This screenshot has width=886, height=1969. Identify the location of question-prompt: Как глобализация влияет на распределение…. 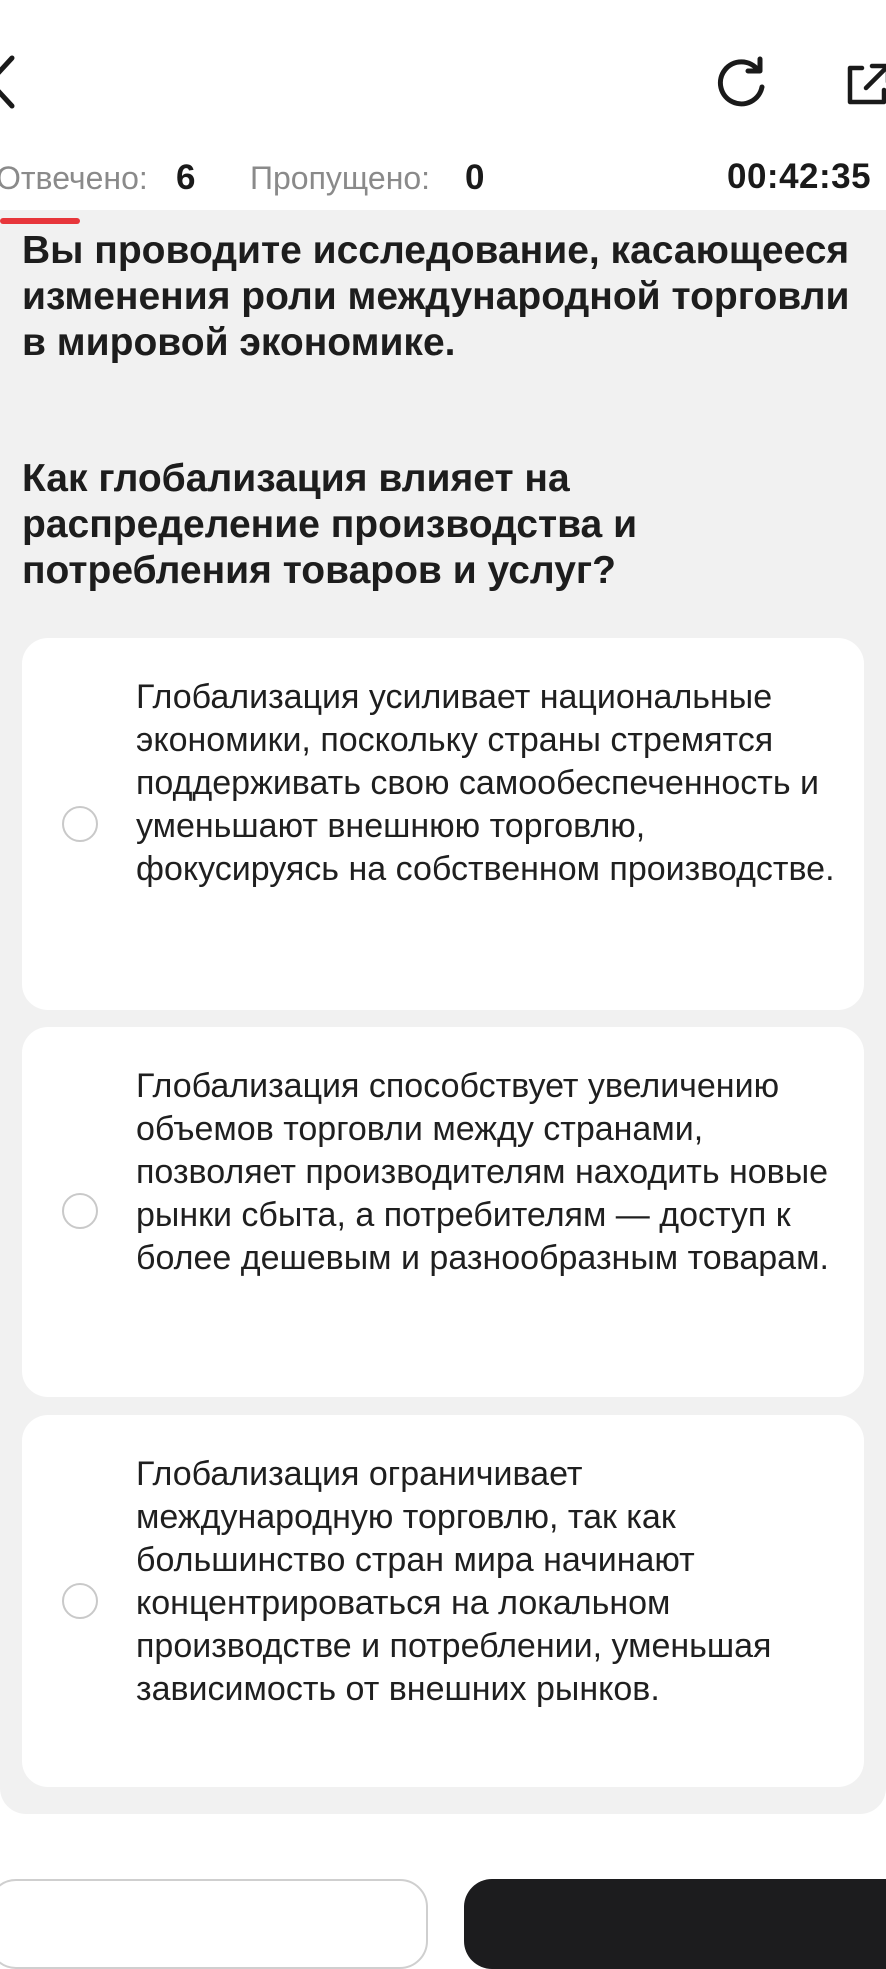
(330, 524).